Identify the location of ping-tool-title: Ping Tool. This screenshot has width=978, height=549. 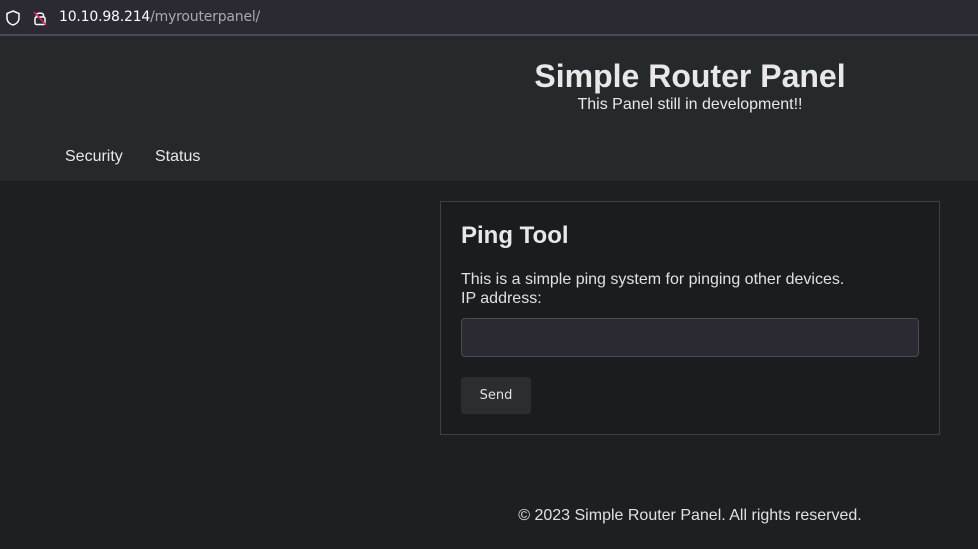
(515, 235).